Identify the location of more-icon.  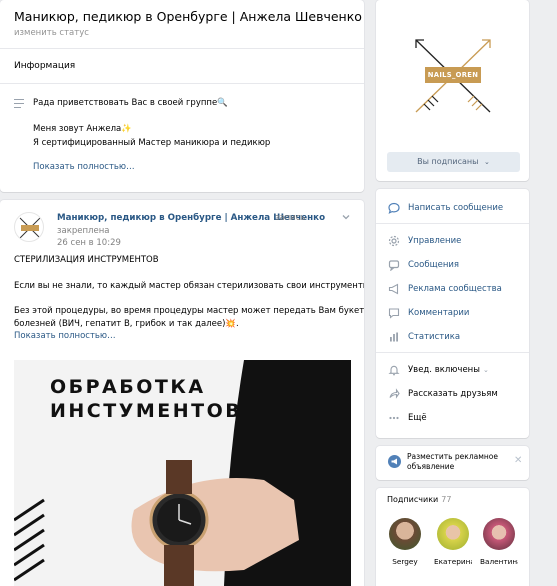
(394, 418).